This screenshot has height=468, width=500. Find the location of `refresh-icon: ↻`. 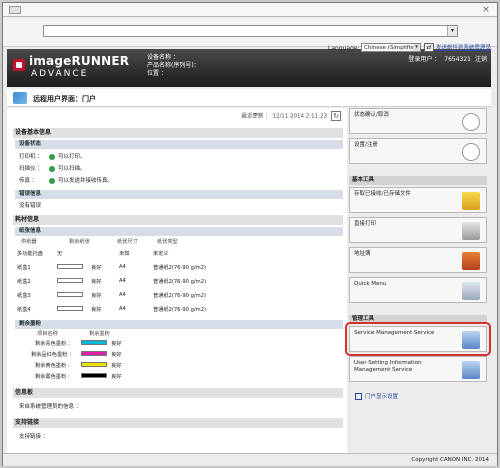

refresh-icon: ↻ is located at coordinates (336, 116).